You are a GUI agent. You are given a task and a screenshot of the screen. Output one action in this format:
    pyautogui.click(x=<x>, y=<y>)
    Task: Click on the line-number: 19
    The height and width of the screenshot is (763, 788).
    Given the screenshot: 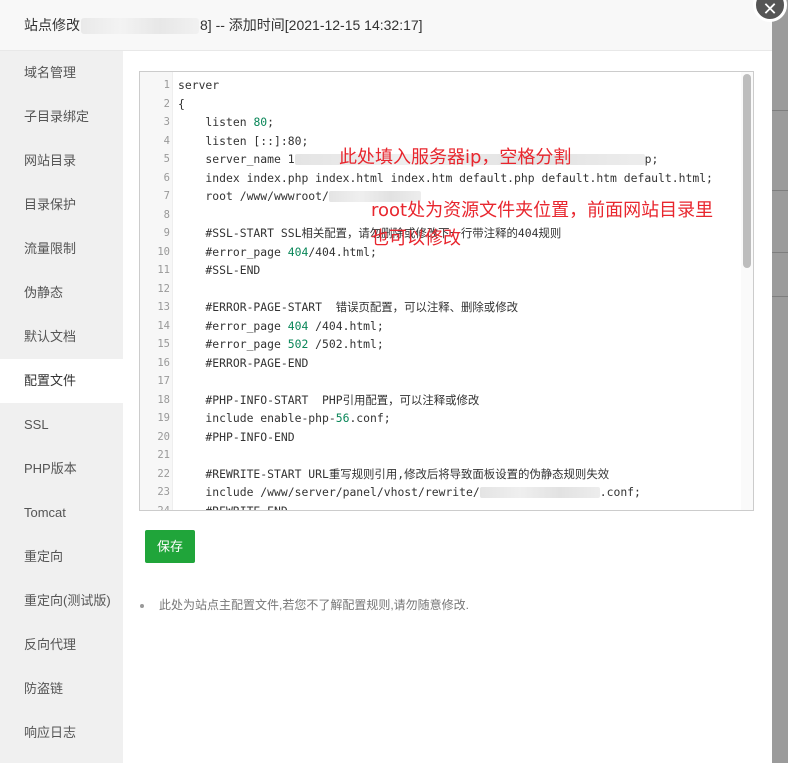 What is the action you would take?
    pyautogui.click(x=163, y=418)
    